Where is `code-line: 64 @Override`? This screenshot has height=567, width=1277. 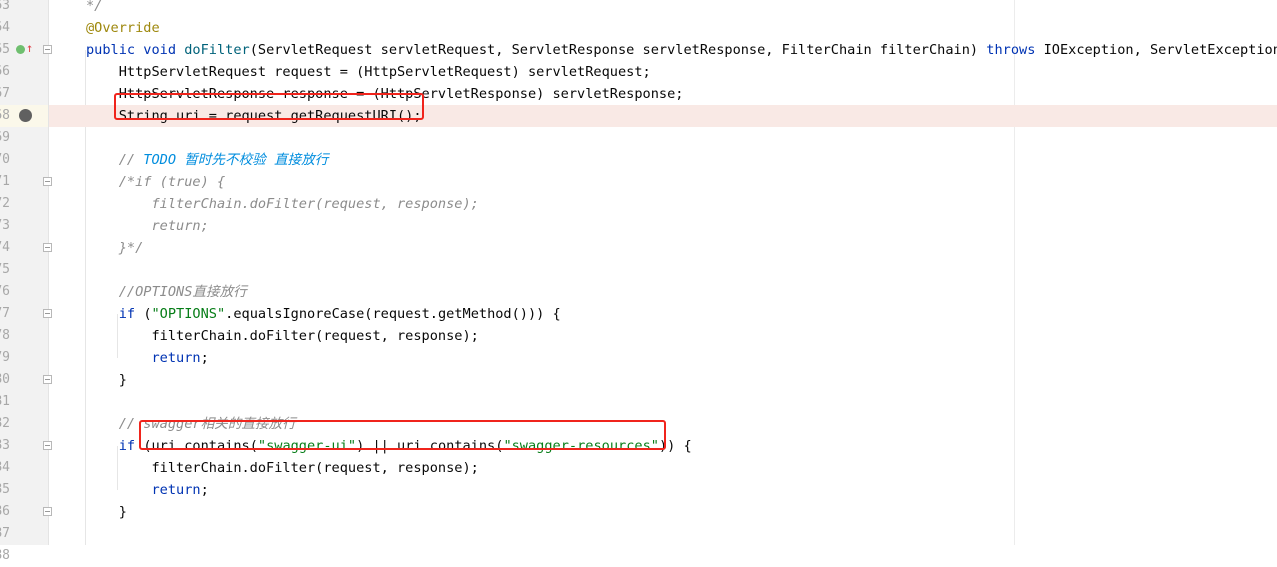
code-line: 64 @Override is located at coordinates (638, 28).